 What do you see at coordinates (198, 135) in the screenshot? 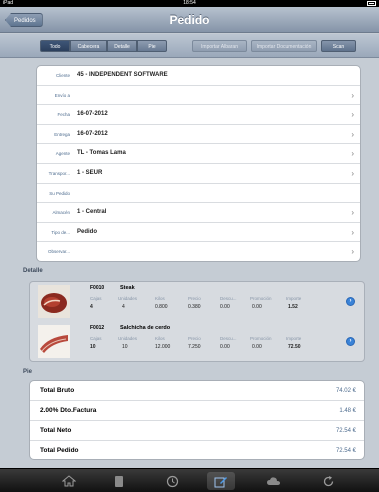
I see `entrega-row: Entrega 16-07-2012 ›` at bounding box center [198, 135].